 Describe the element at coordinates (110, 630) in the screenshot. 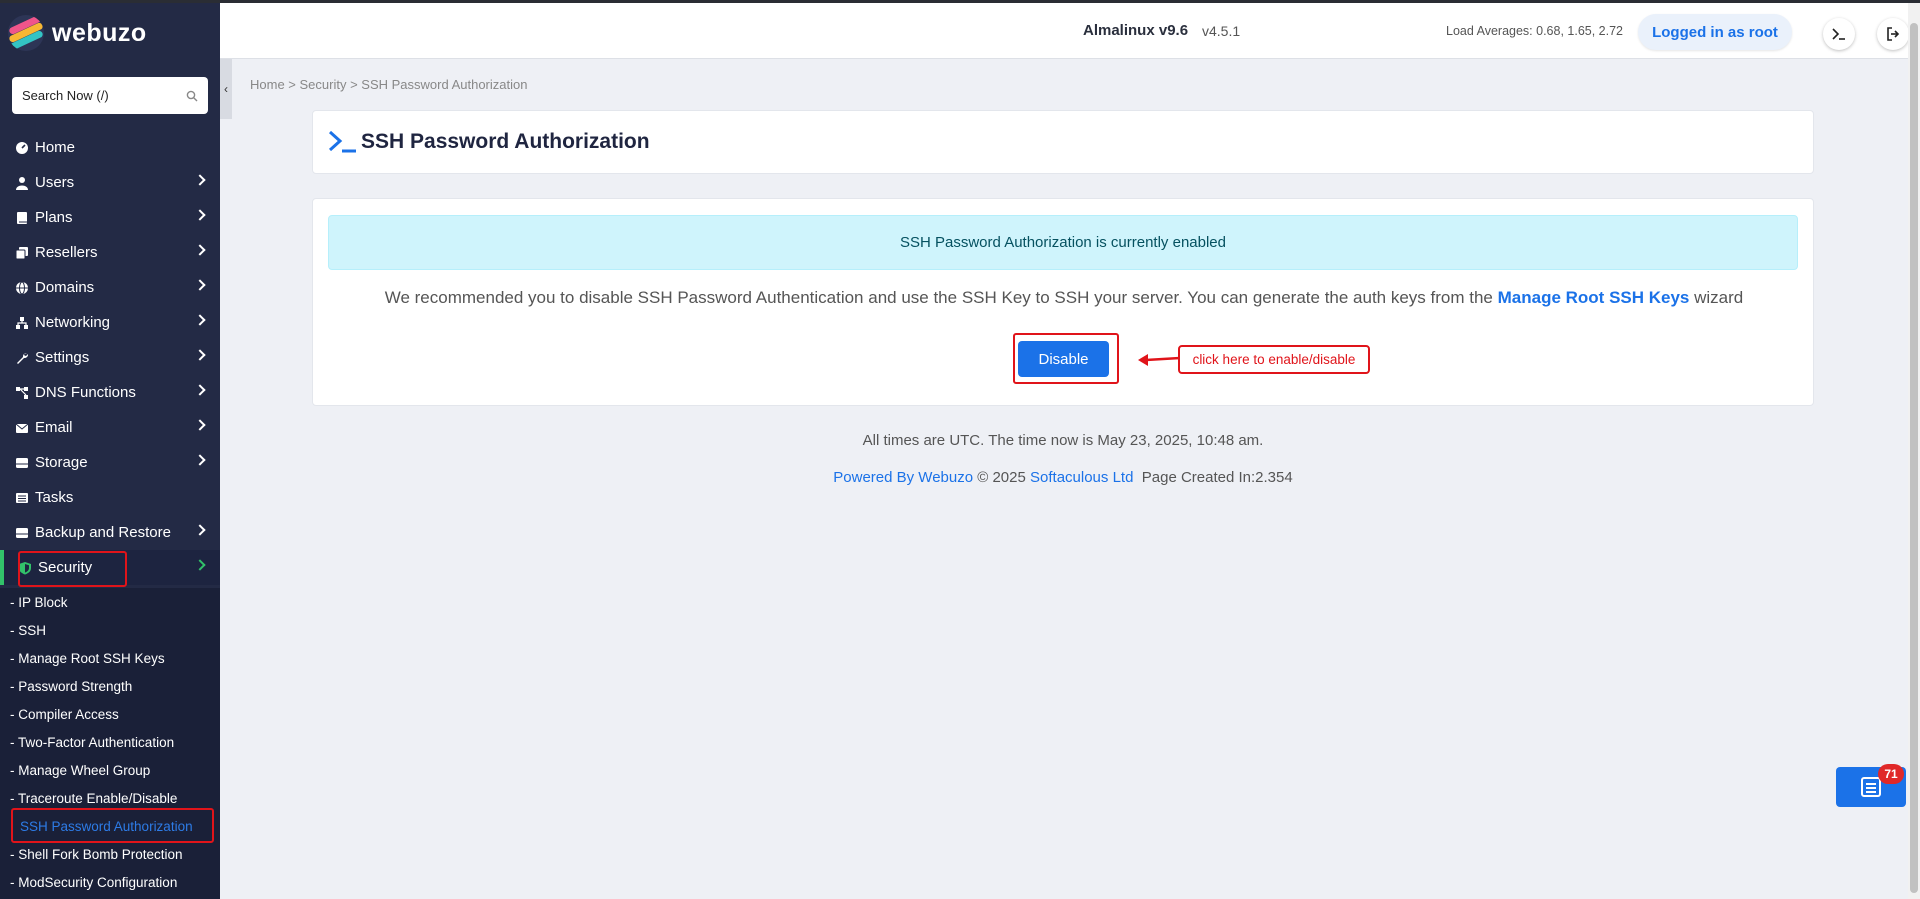

I see `submenu-item-ssh: - SSH` at that location.